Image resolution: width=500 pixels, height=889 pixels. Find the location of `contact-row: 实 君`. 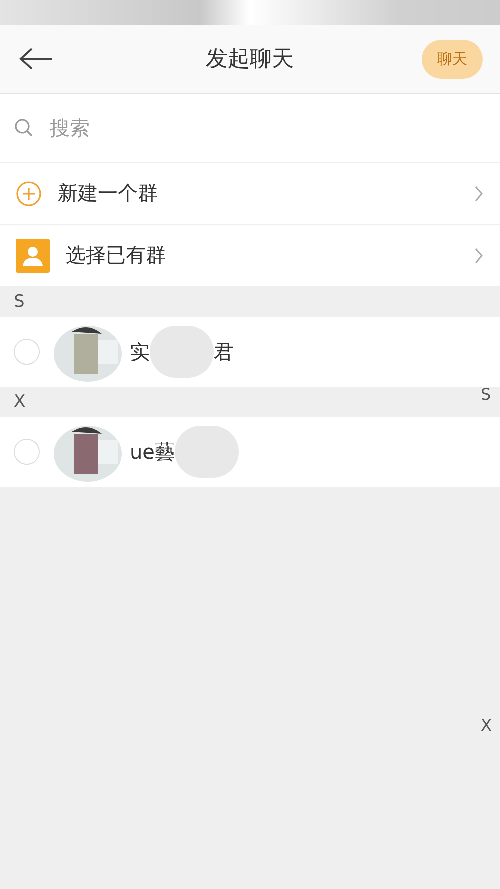

contact-row: 实 君 is located at coordinates (250, 352).